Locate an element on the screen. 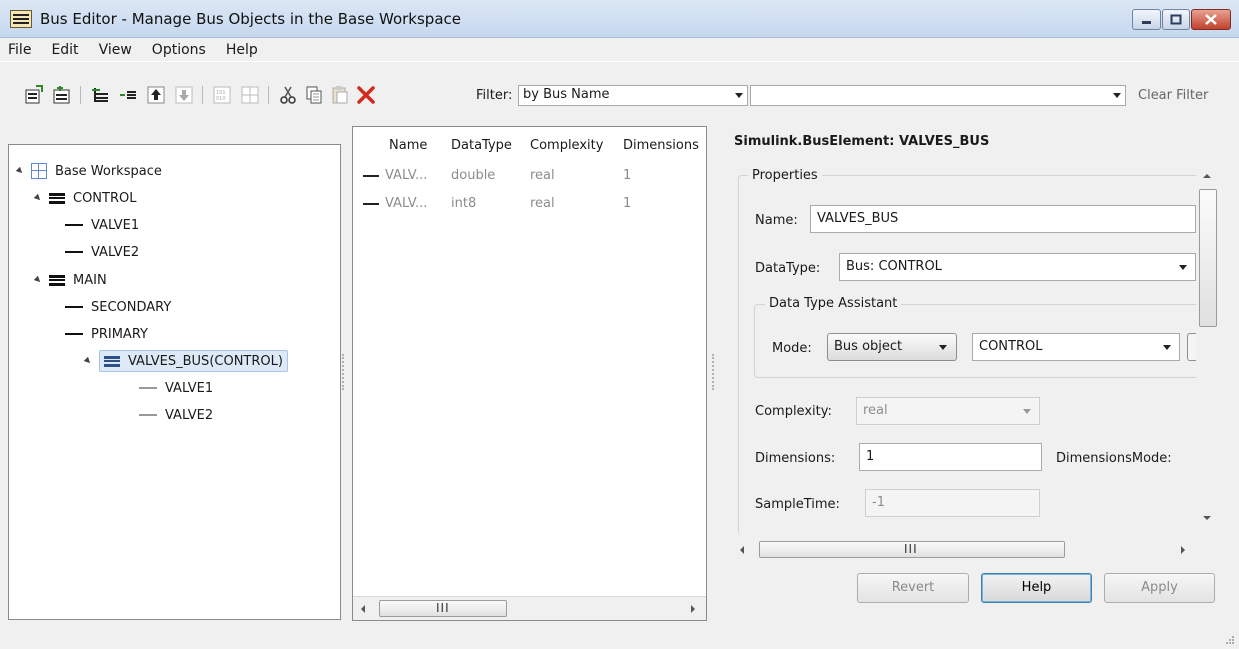  revert-button: Revert is located at coordinates (913, 588).